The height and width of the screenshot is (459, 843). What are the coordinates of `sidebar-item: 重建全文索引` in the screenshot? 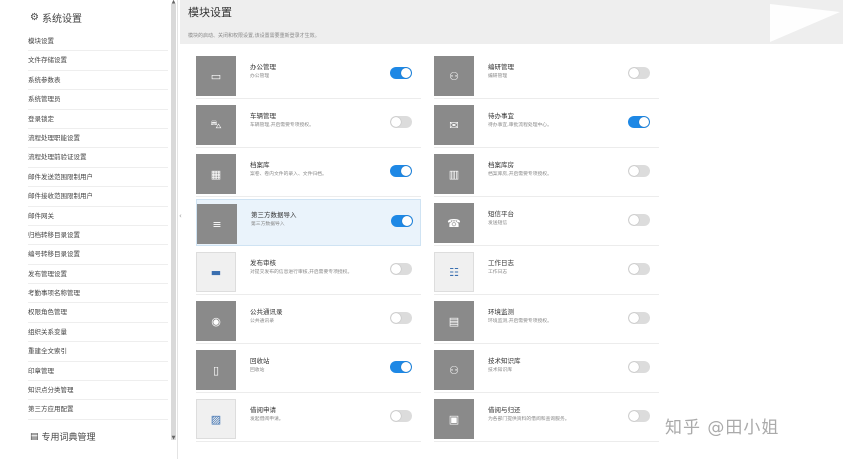 It's located at (98, 352).